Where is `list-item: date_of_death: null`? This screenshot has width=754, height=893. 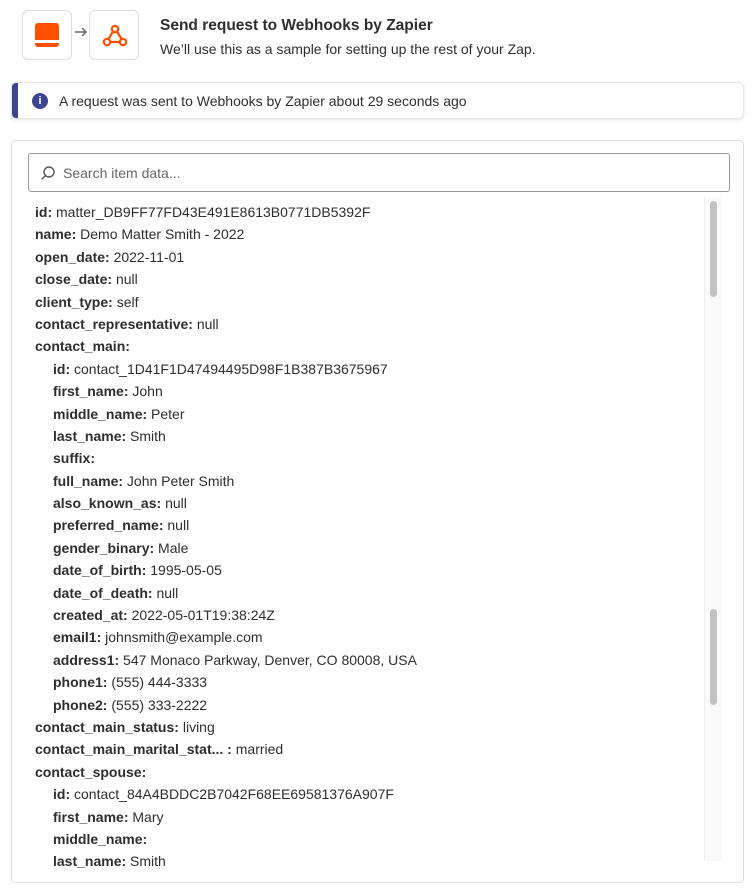
list-item: date_of_death: null is located at coordinates (357, 593).